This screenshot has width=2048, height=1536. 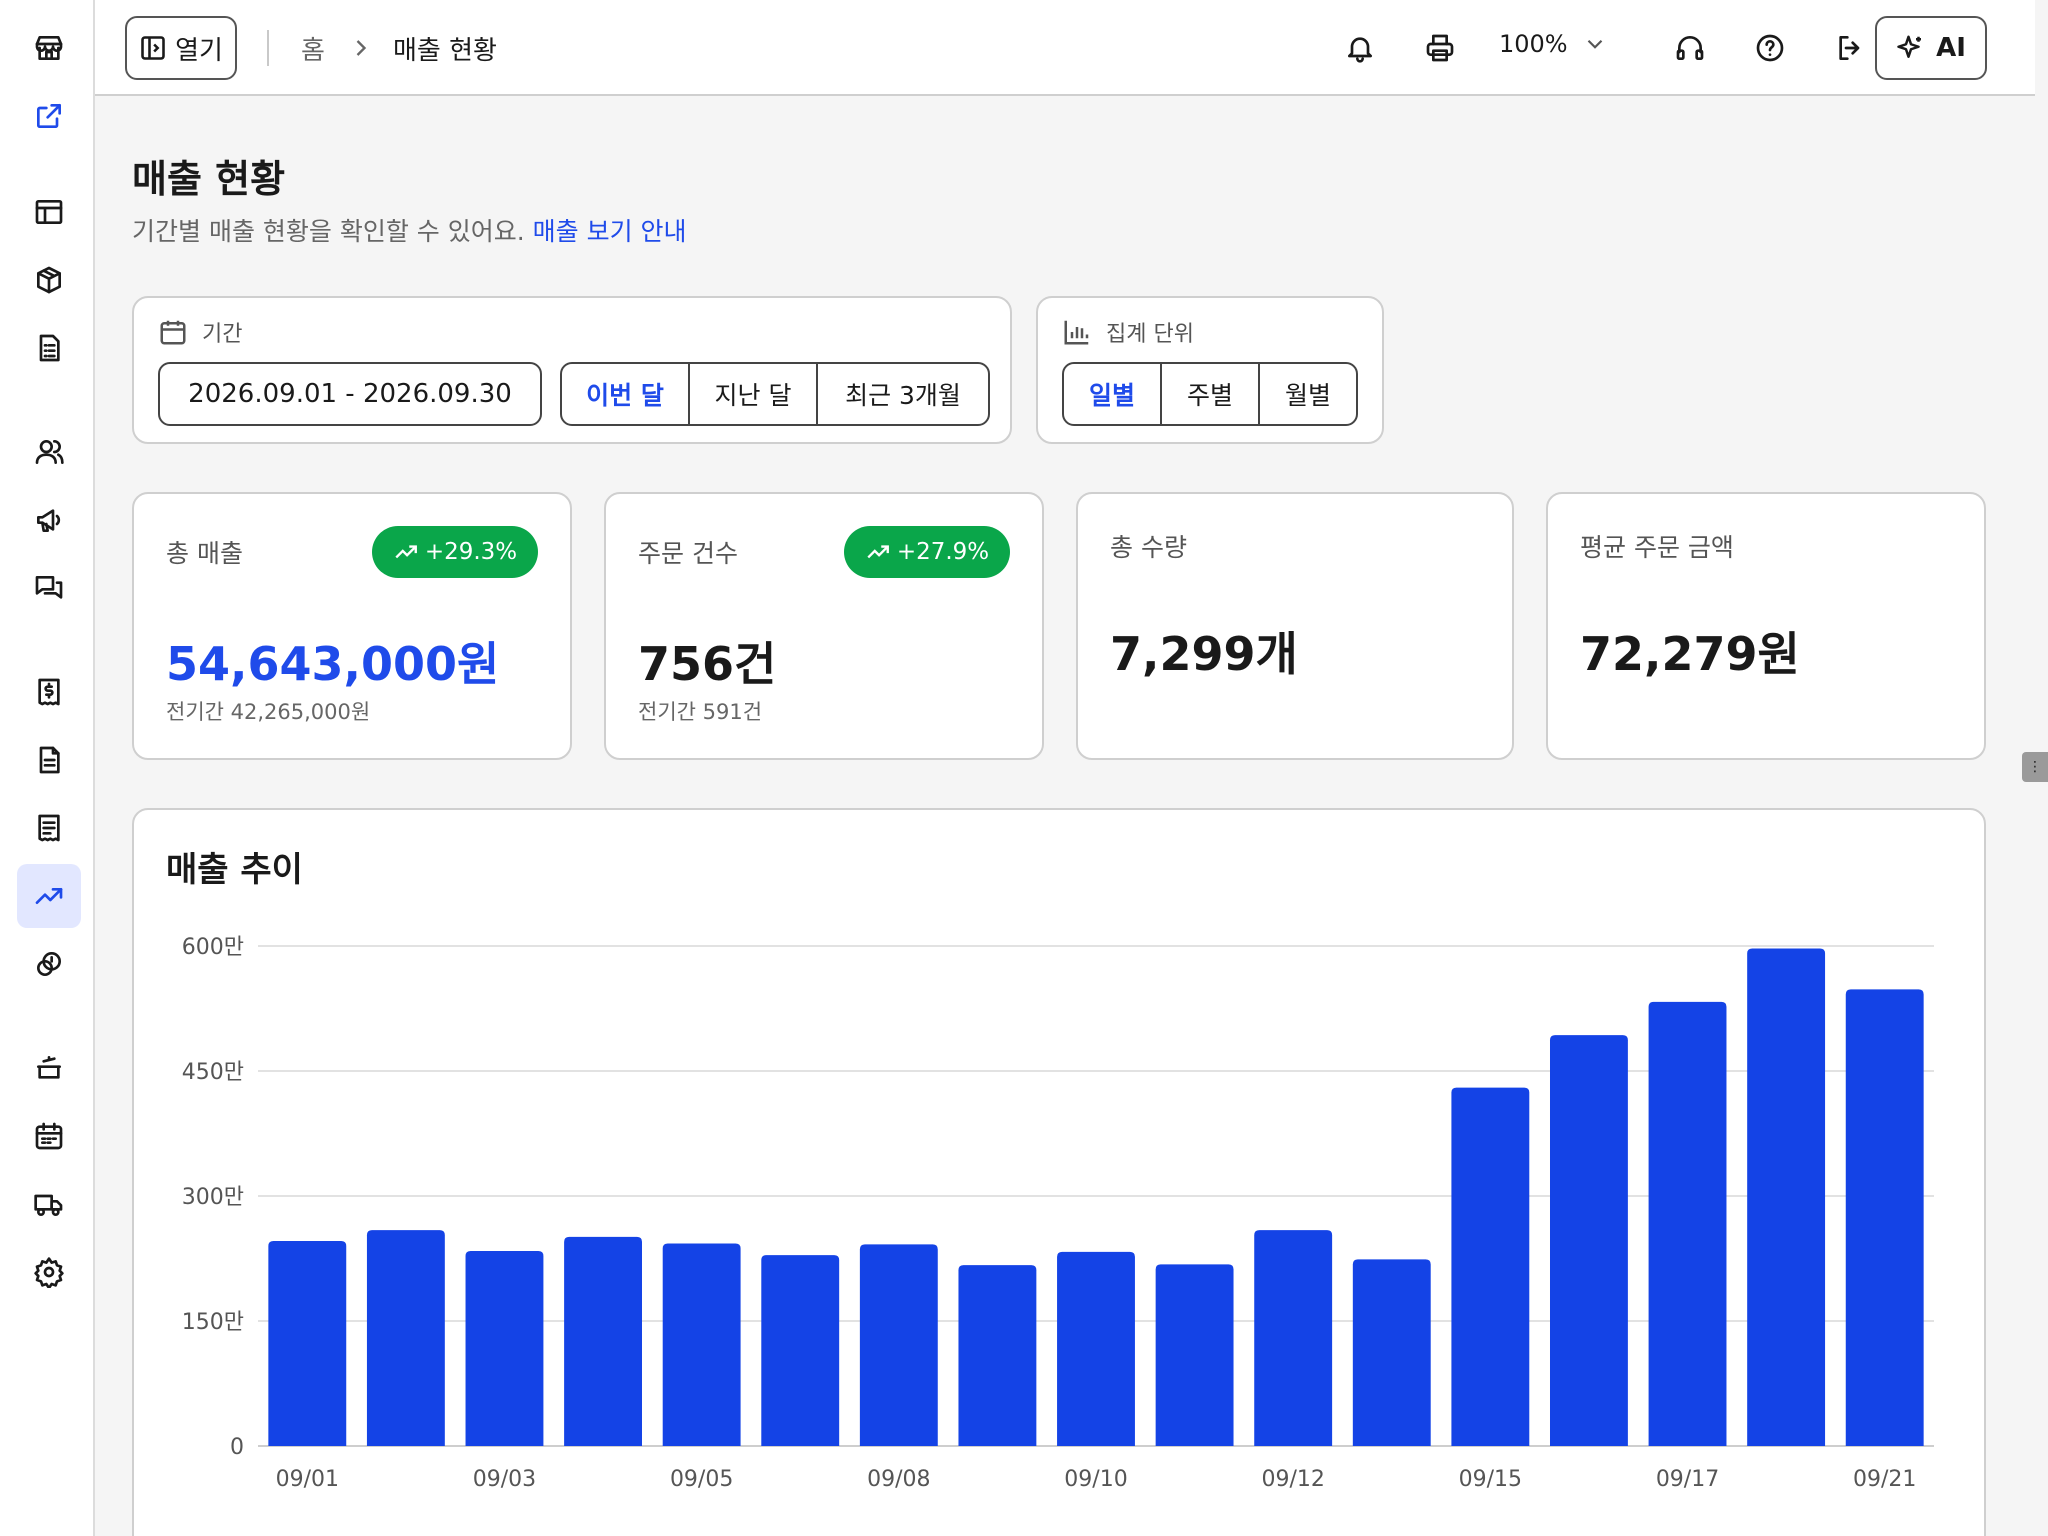 What do you see at coordinates (49, 588) in the screenshot?
I see `chat-icon` at bounding box center [49, 588].